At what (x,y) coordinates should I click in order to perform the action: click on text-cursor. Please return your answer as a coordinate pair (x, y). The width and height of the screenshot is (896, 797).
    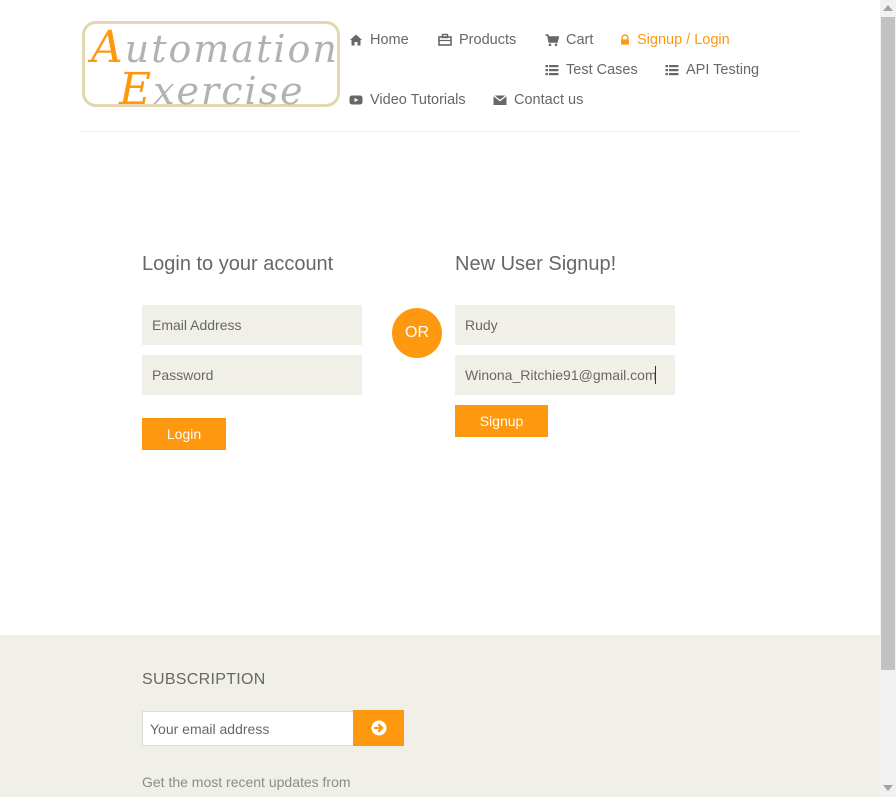
    Looking at the image, I should click on (655, 375).